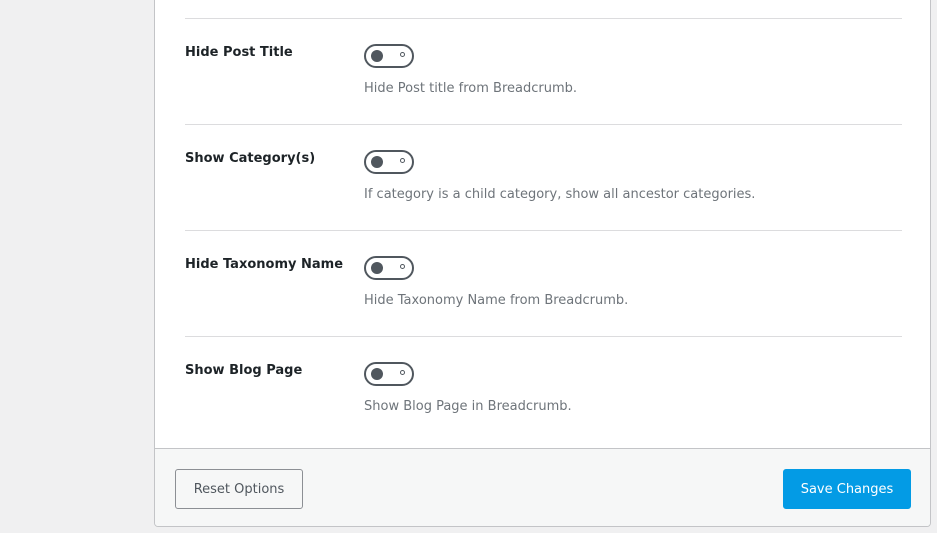 The image size is (937, 533). What do you see at coordinates (468, 406) in the screenshot?
I see `option-description: Show Blog Page in Breadcrumb.` at bounding box center [468, 406].